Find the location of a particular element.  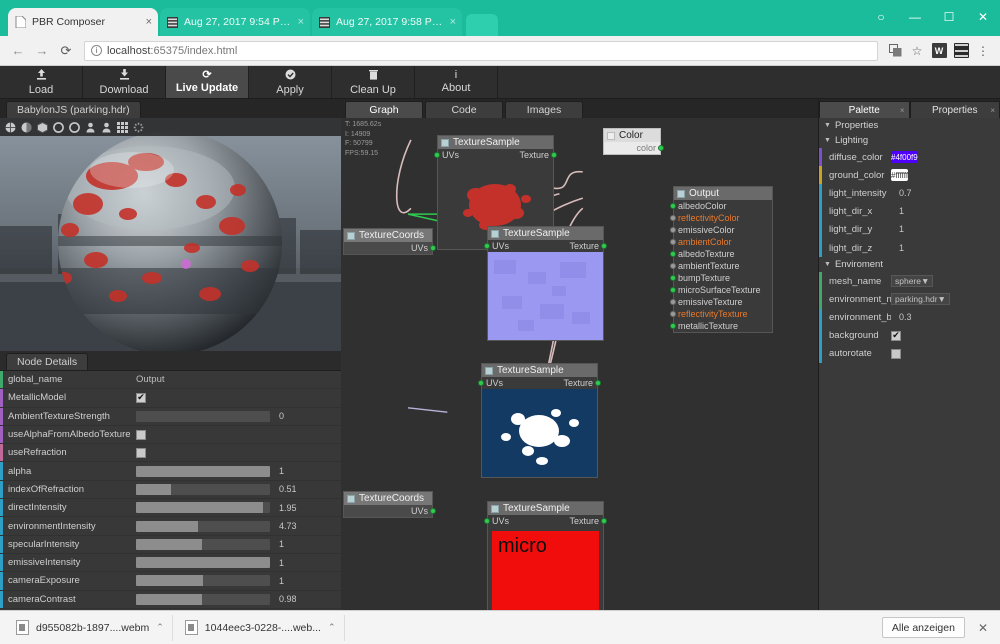

bookmark-star-icon: ☆ is located at coordinates (917, 51).